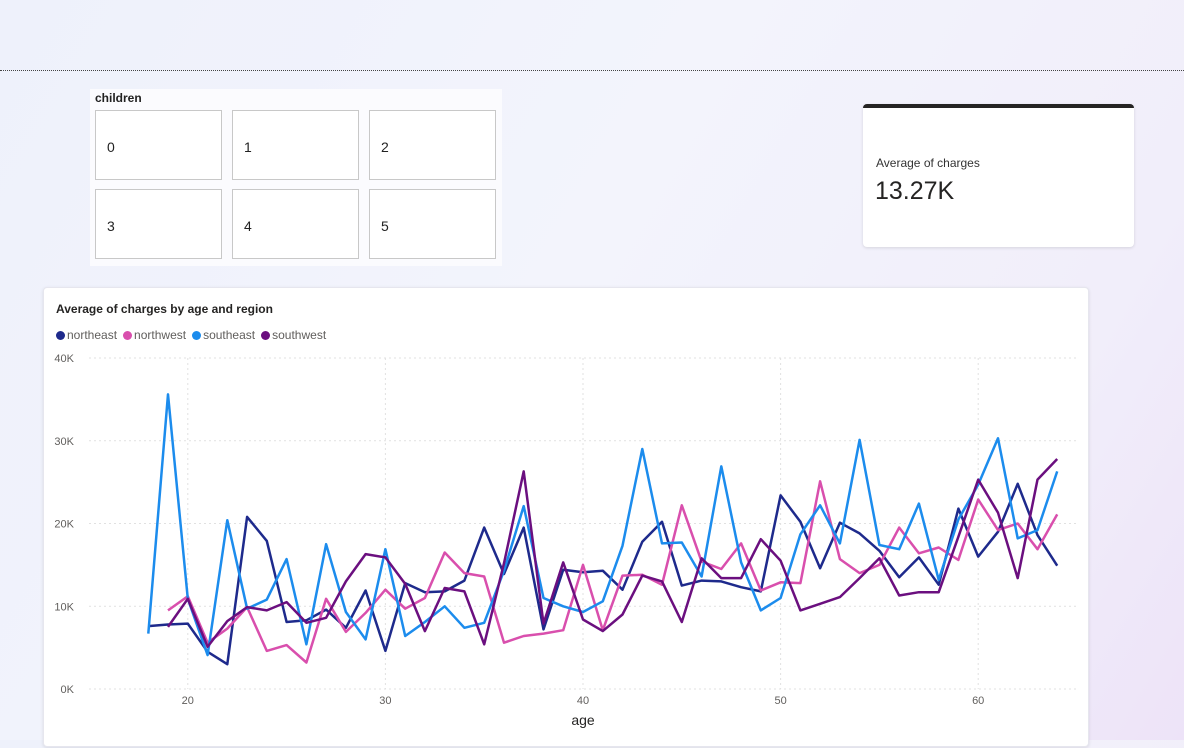  Describe the element at coordinates (64, 607) in the screenshot. I see `y-tick-label: 10K` at that location.